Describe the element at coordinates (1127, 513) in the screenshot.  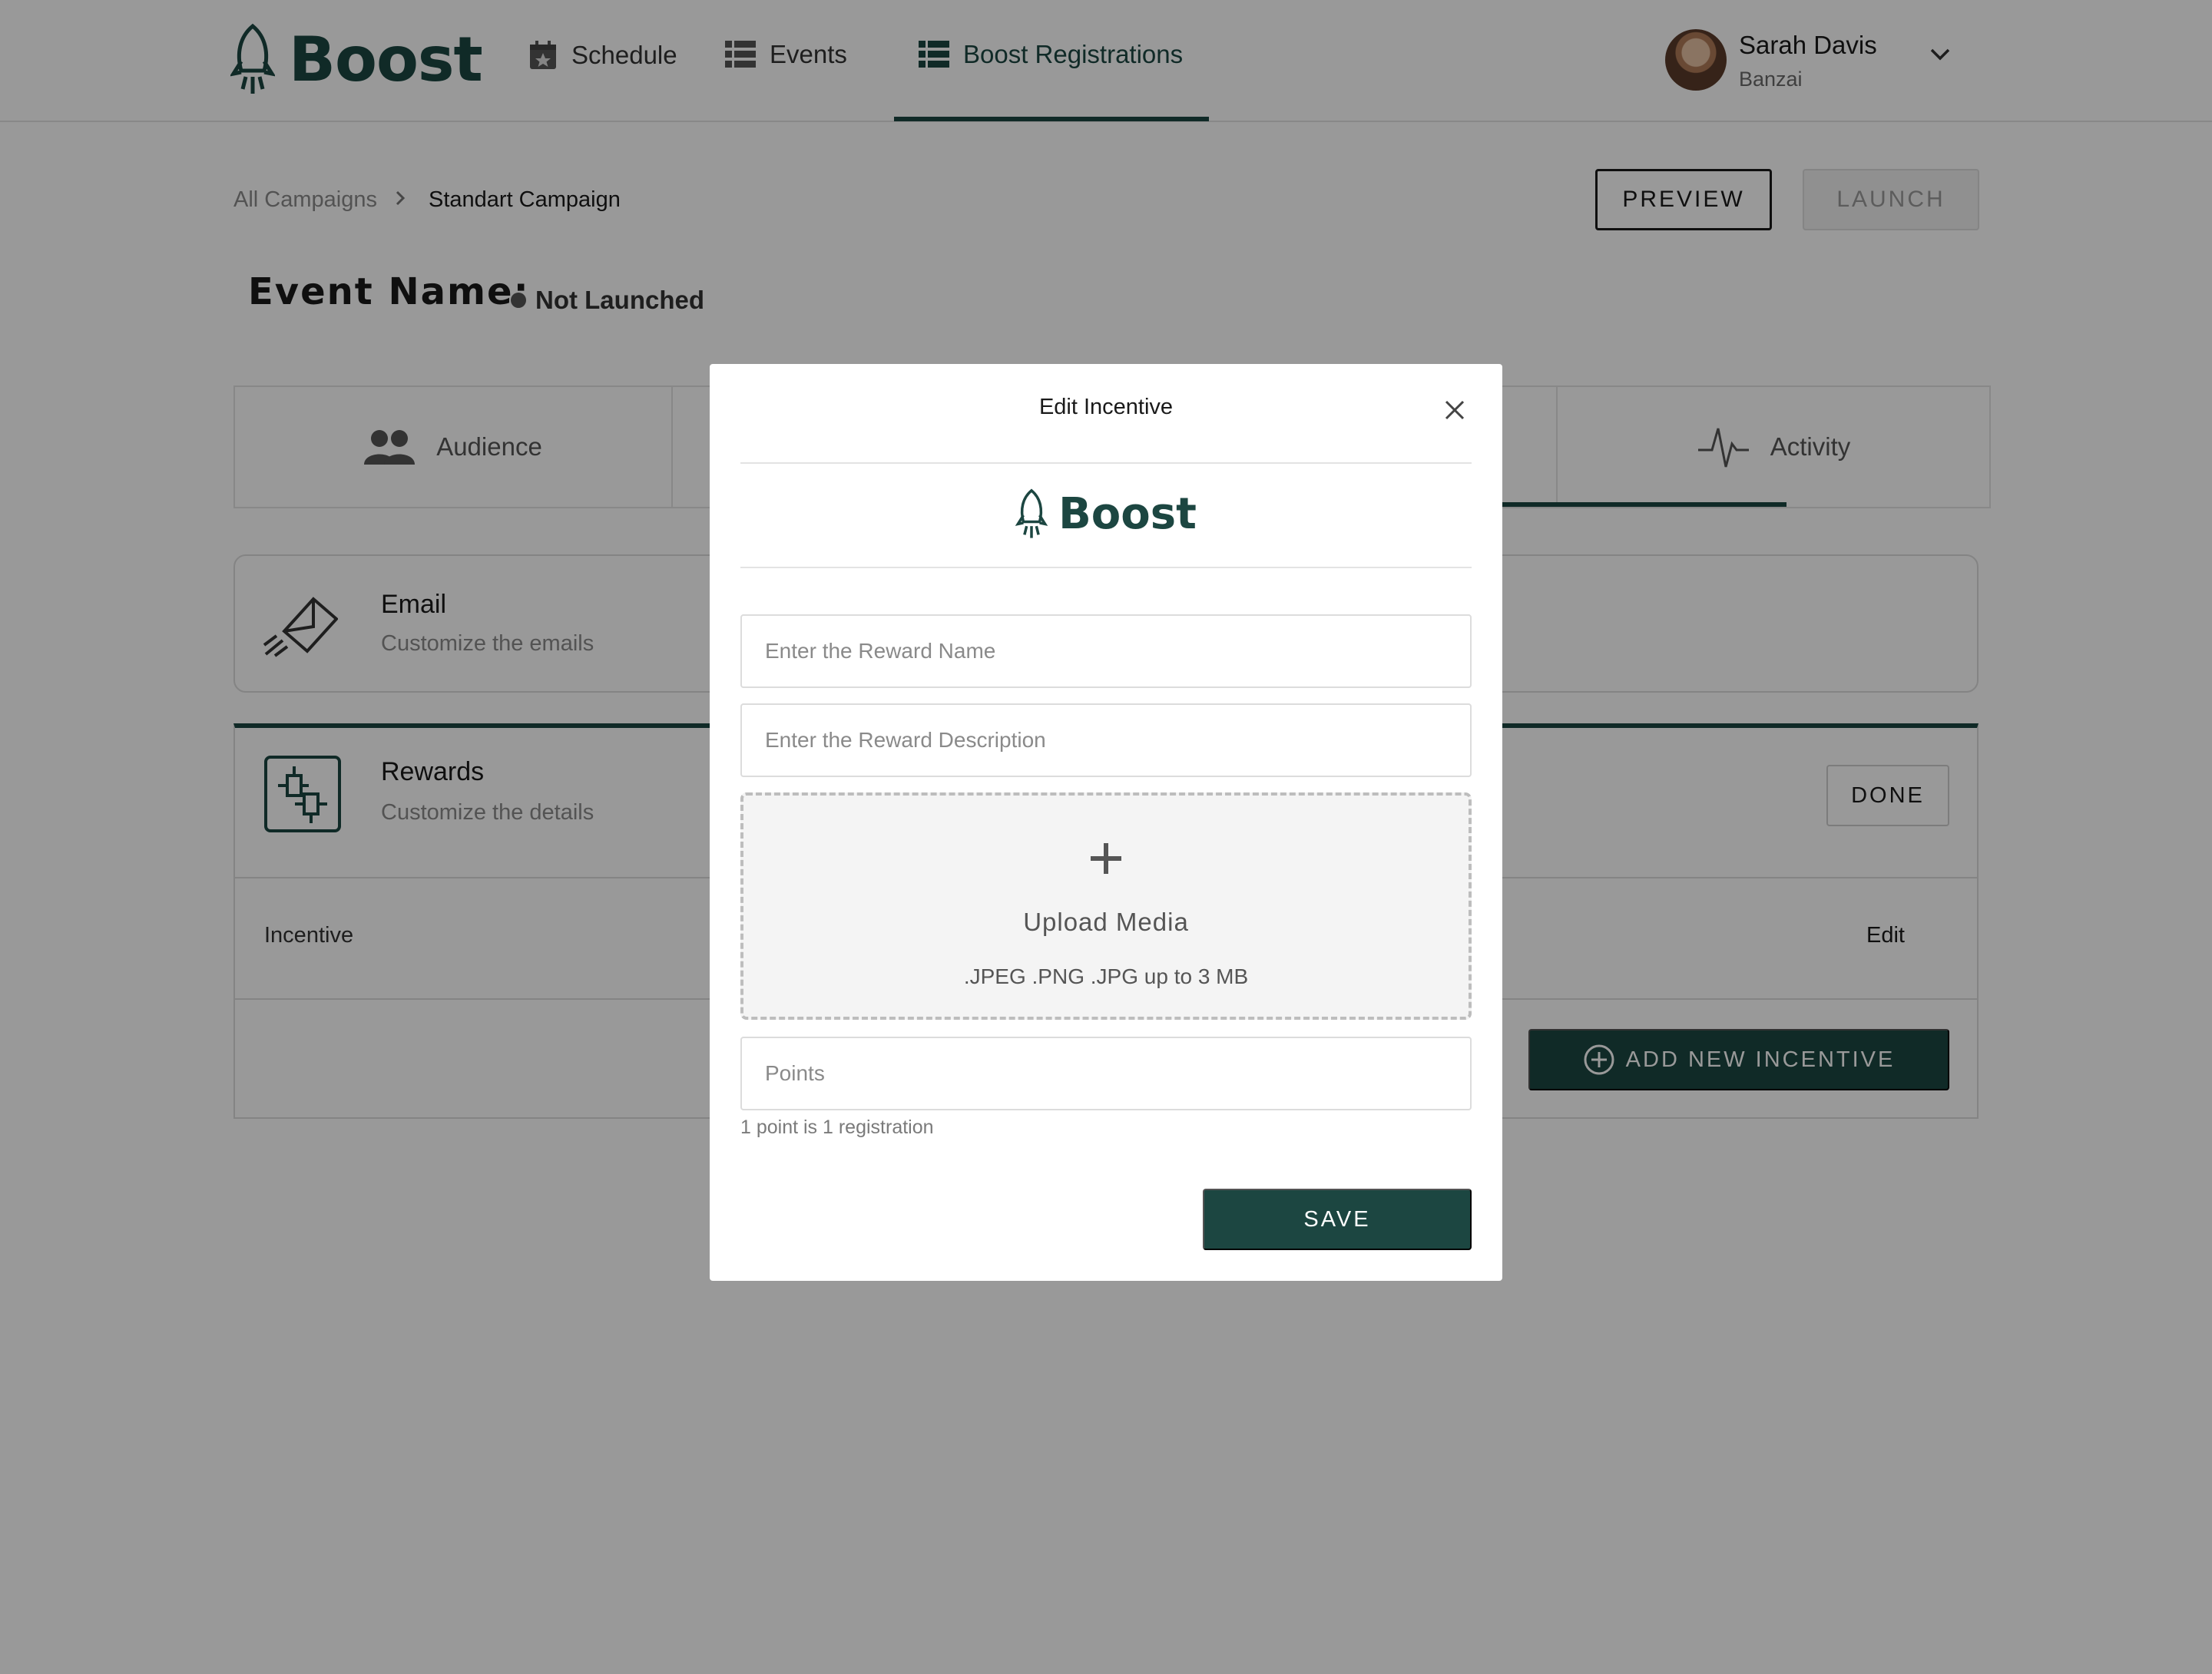
I see `modal-brand-name: Boost` at that location.